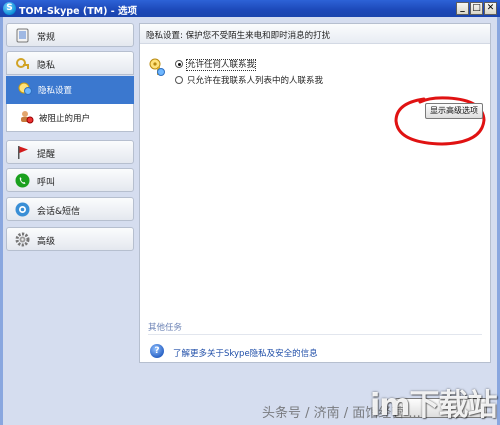 Image resolution: width=500 pixels, height=425 pixels. Describe the element at coordinates (434, 405) in the screenshot. I see `watermark-brand: im下载站` at that location.